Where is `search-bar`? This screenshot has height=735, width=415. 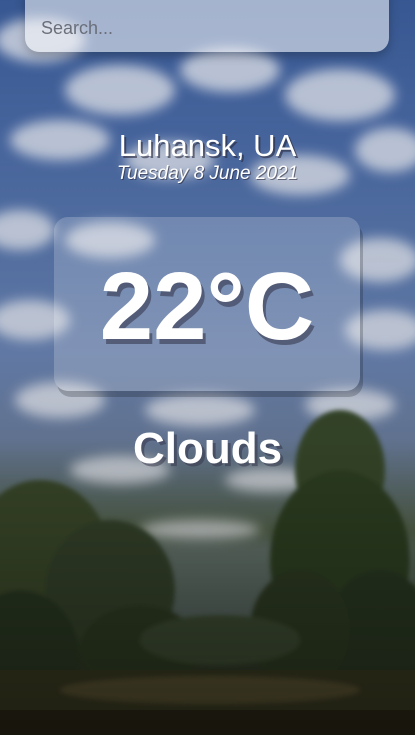
search-bar is located at coordinates (207, 26).